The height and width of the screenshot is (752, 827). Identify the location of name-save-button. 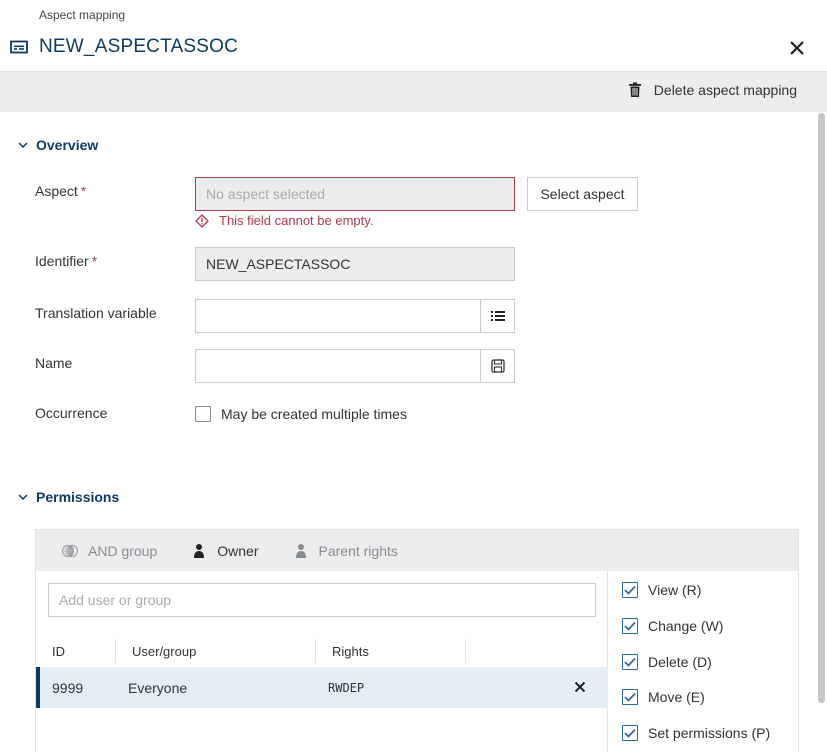
(497, 366).